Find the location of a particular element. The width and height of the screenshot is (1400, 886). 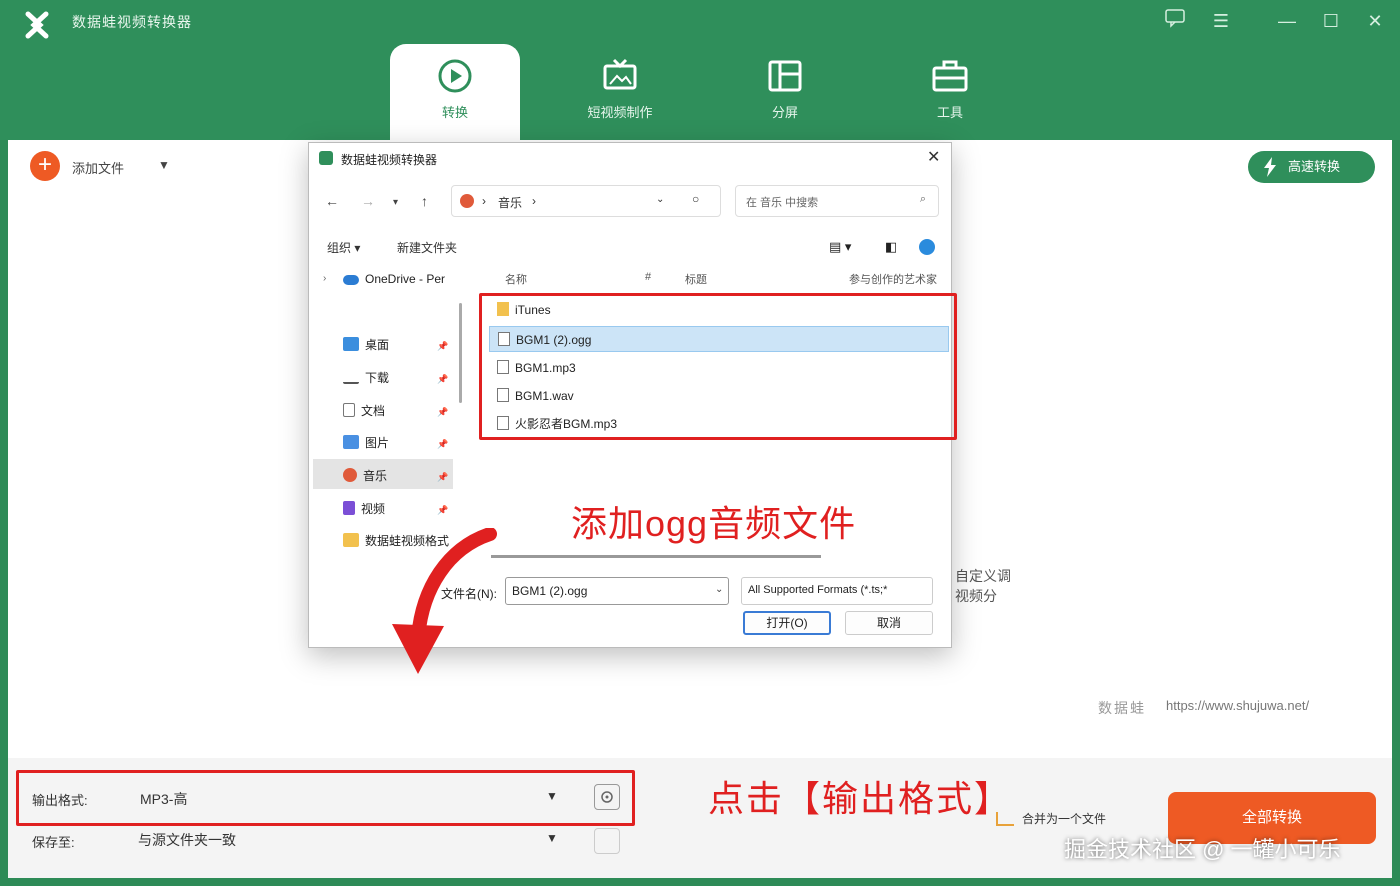

highlight-file-list is located at coordinates (718, 366).